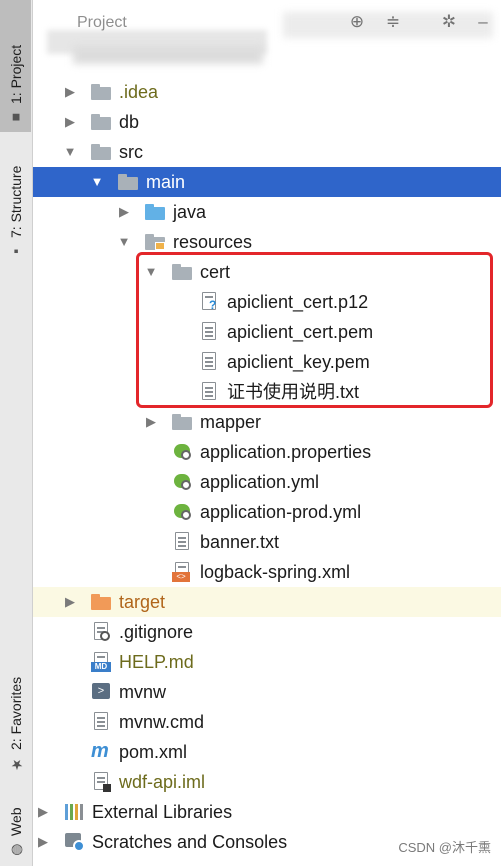 The width and height of the screenshot is (501, 866). Describe the element at coordinates (281, 512) in the screenshot. I see `tree-item-label: application-prod.yml` at that location.